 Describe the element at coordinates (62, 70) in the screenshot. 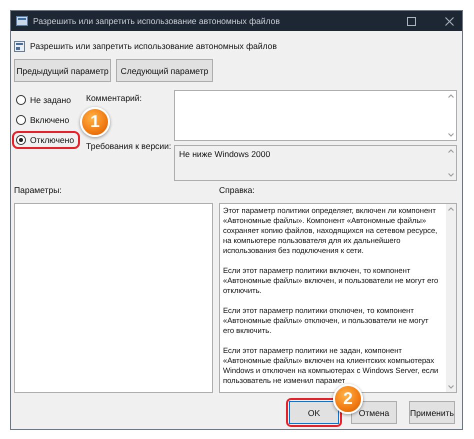

I see `nav-button: Предыдущий параметр` at that location.